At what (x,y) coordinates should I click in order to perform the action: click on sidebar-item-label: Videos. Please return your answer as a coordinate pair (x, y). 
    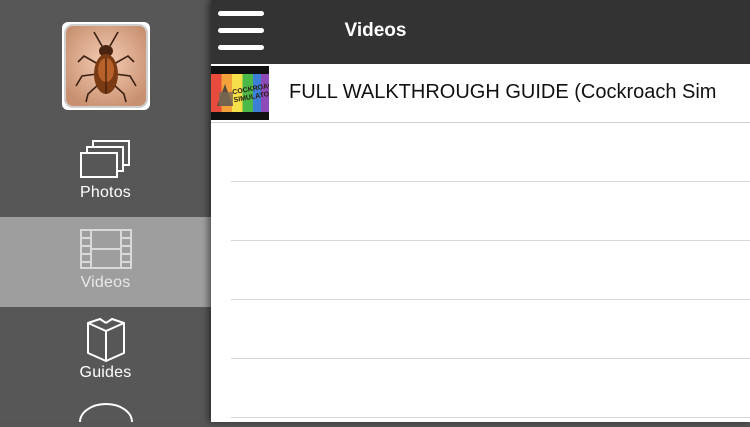
    Looking at the image, I should click on (105, 282).